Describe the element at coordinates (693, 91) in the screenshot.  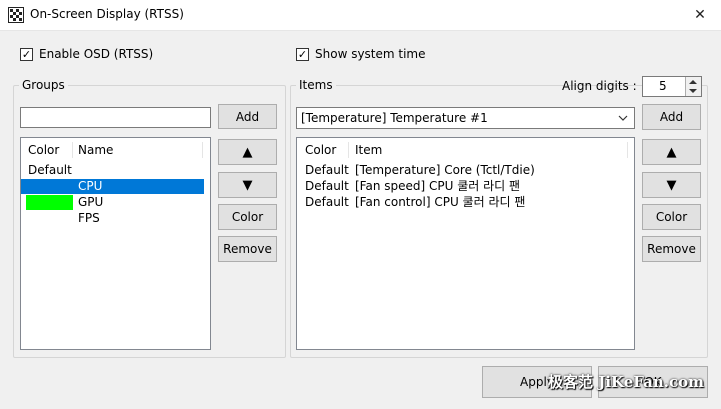
I see `spin-down-icon` at that location.